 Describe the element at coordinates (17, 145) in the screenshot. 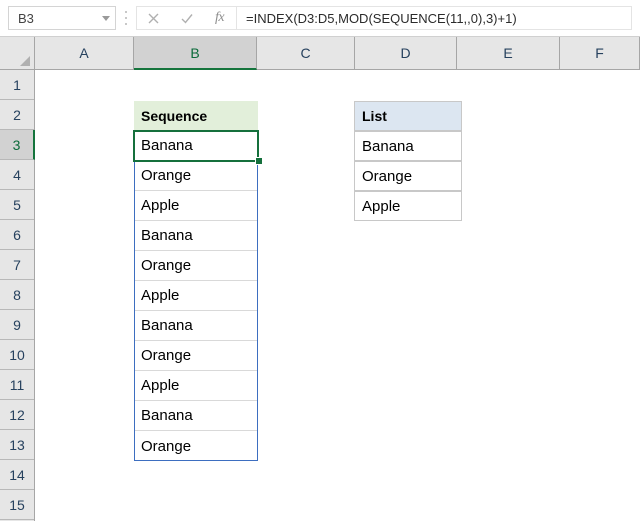

I see `row-header-3: 3` at that location.